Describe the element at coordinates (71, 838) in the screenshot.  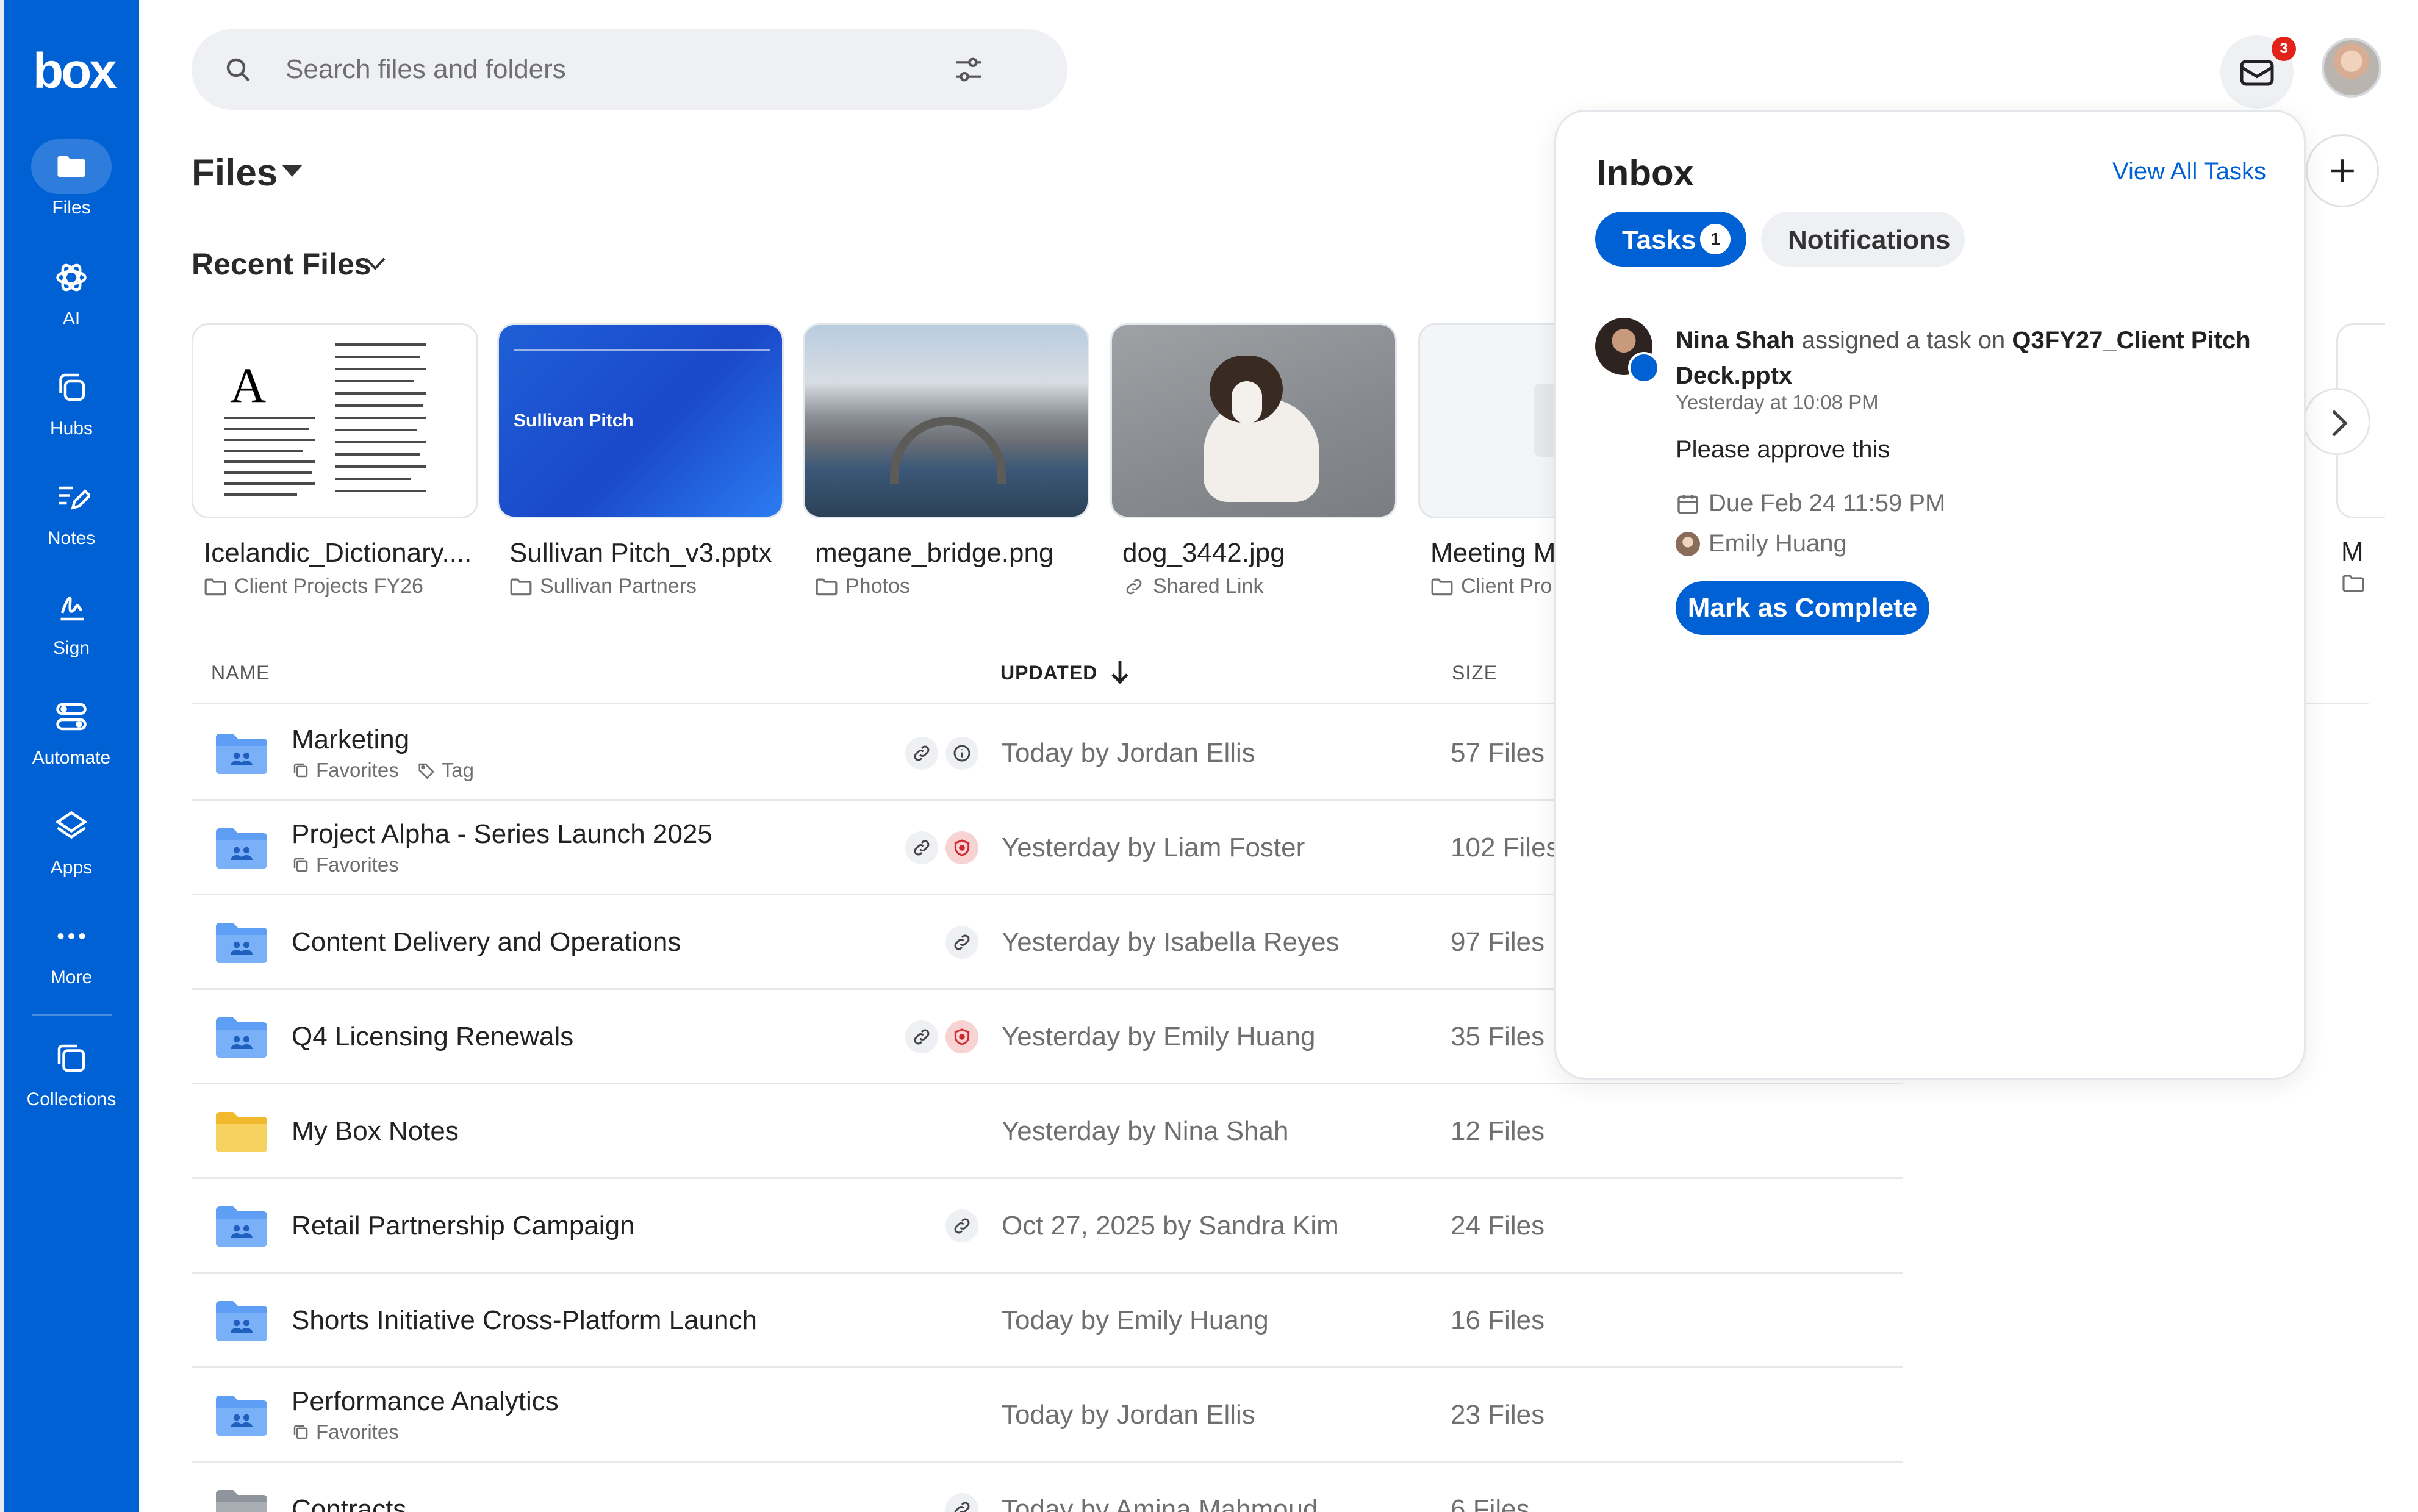
I see `sidebar-item-apps: Apps` at that location.